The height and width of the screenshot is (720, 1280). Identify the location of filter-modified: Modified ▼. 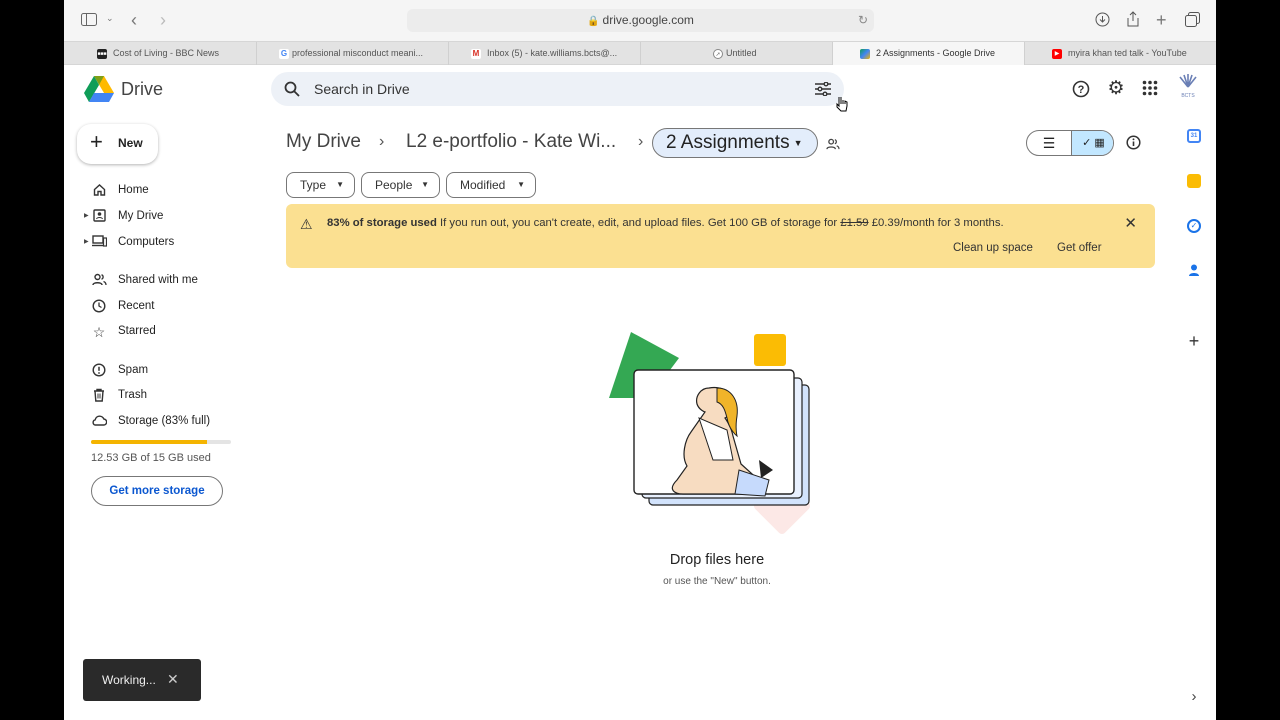
(491, 185).